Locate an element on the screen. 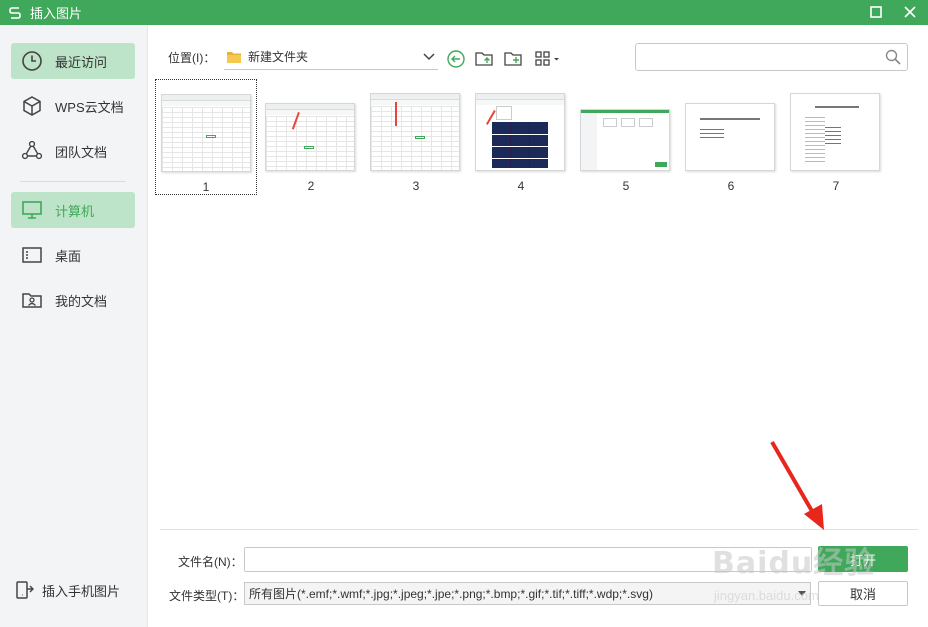 This screenshot has width=928, height=627. search-icon is located at coordinates (893, 57).